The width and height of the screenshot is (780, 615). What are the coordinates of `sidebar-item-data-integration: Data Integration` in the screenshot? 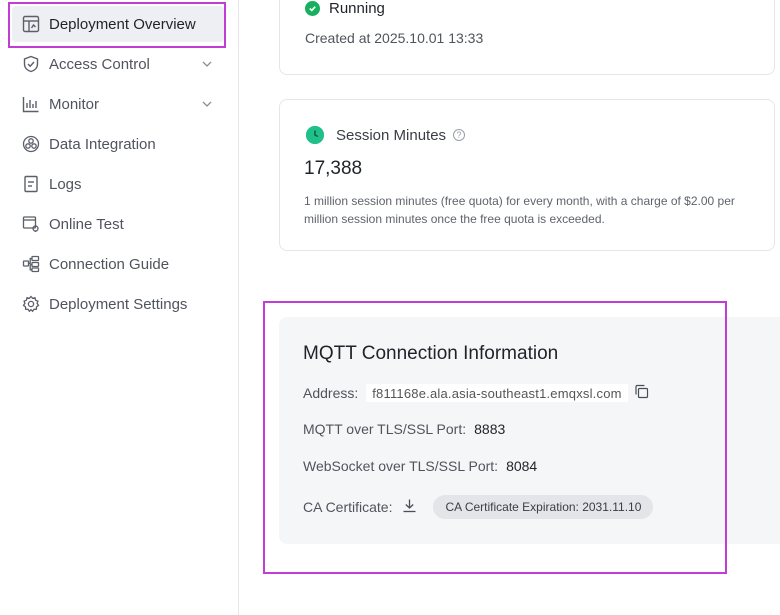 It's located at (118, 144).